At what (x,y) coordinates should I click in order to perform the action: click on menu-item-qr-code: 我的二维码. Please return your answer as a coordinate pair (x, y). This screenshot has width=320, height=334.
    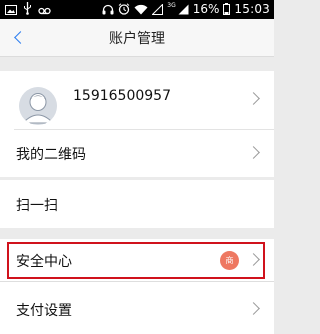
    Looking at the image, I should click on (137, 153).